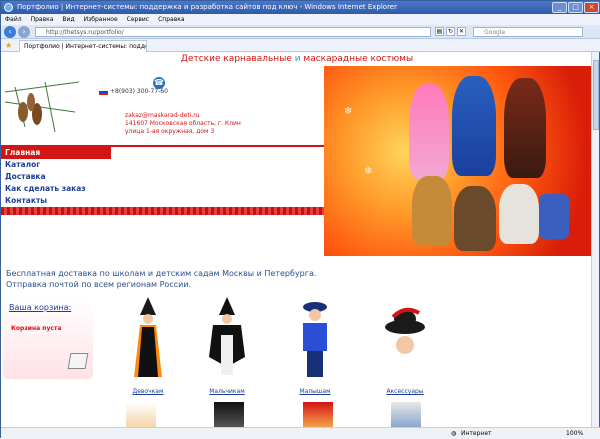  I want to click on globe-icon: ◍, so click(454, 433).